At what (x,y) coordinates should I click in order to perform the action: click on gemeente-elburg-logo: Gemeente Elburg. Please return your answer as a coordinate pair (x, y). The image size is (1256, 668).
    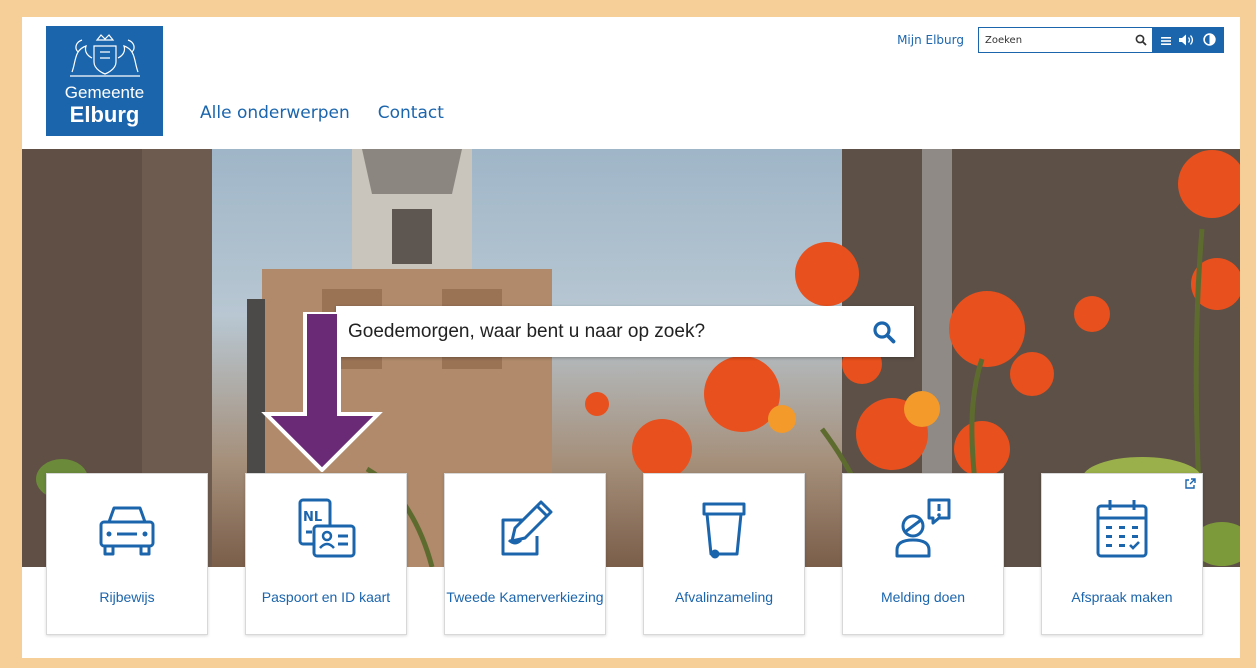
    Looking at the image, I should click on (104, 81).